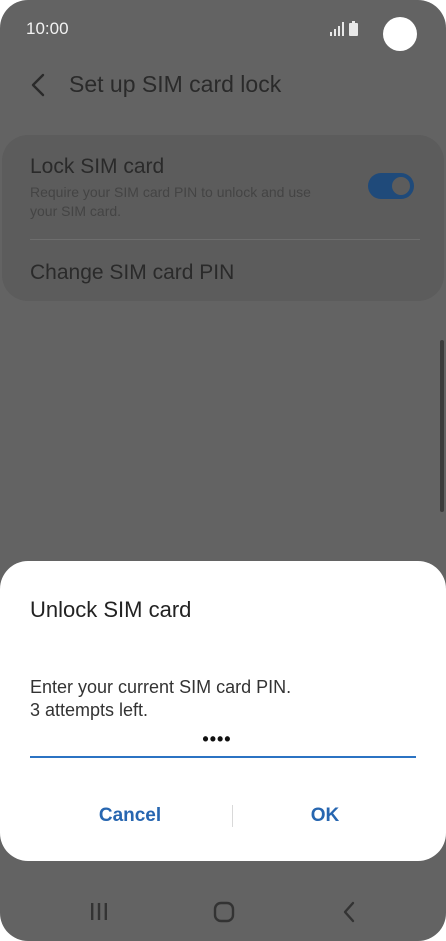 The width and height of the screenshot is (446, 941). I want to click on dialog-message-line1: Enter your current SIM card PIN., so click(161, 687).